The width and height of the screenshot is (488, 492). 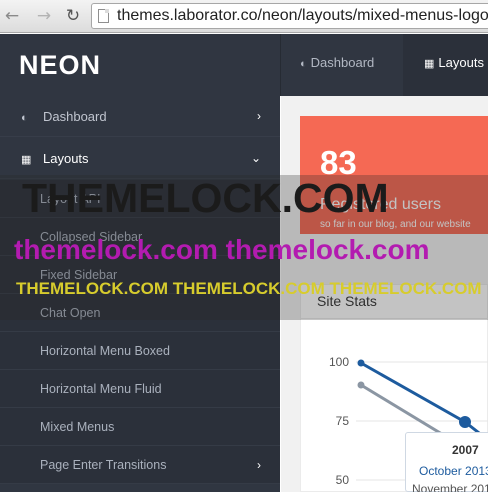 What do you see at coordinates (140, 116) in the screenshot?
I see `sidebar-item-dashboard: ◐ Dashboard ›` at bounding box center [140, 116].